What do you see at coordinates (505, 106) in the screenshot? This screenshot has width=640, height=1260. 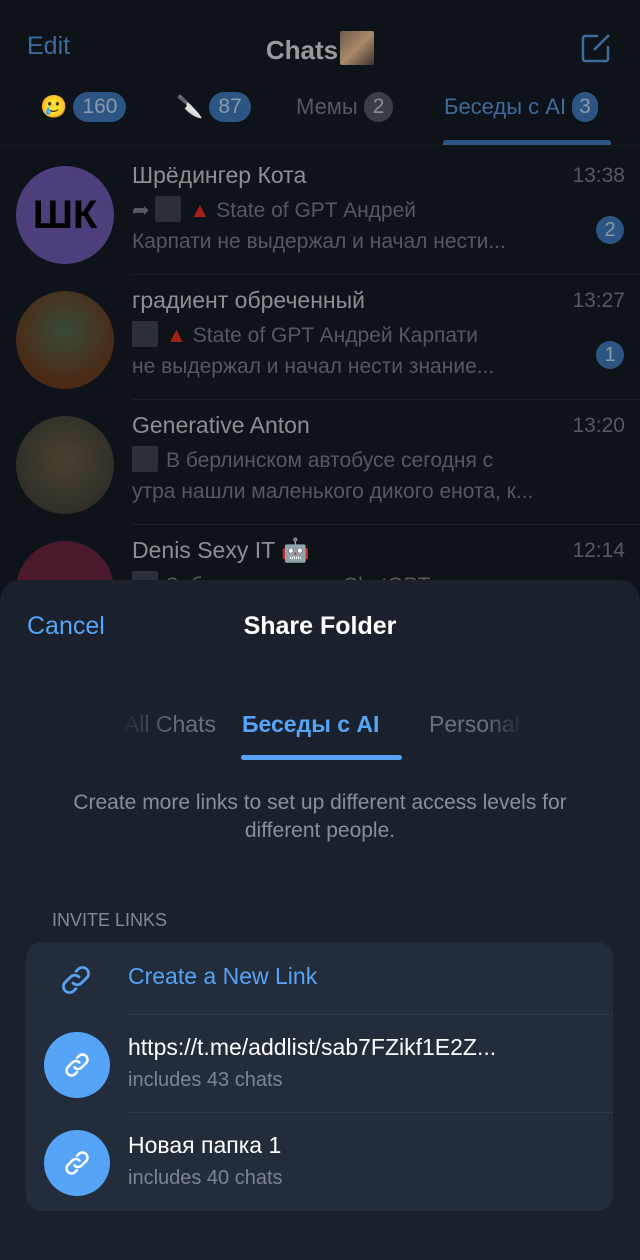 I see `tab-label: Беседы с AI` at bounding box center [505, 106].